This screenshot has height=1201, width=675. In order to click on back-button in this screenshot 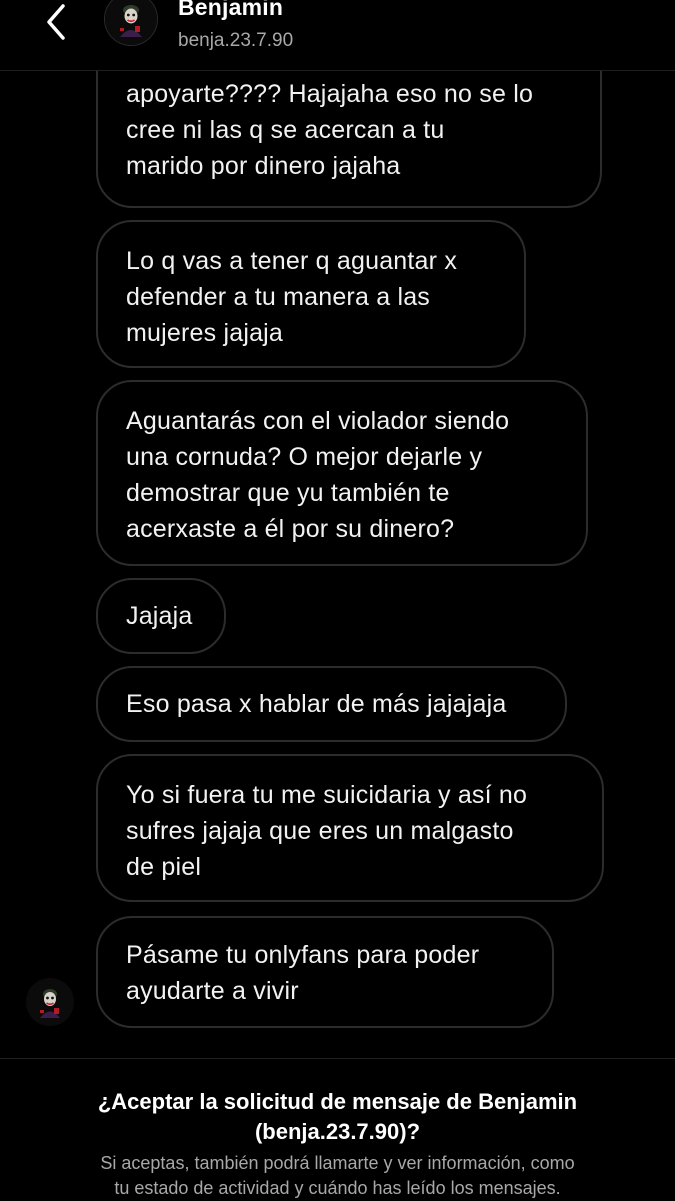, I will do `click(56, 22)`.